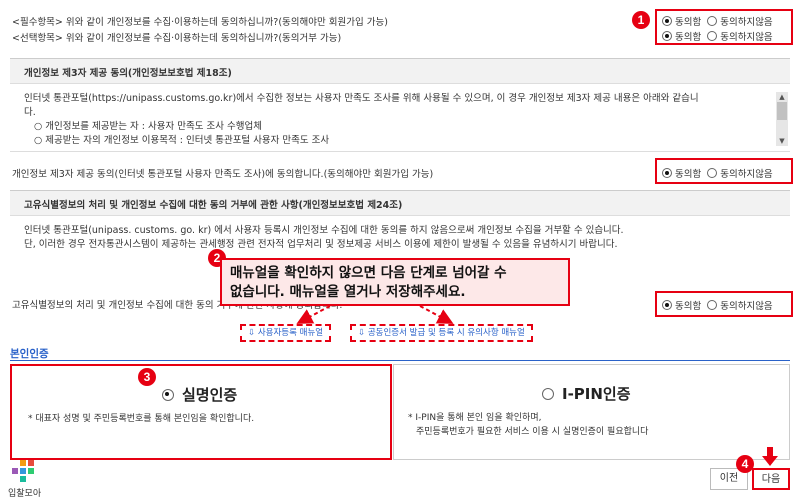 The height and width of the screenshot is (502, 800). What do you see at coordinates (210, 395) in the screenshot?
I see `realname-title: 실명인증` at bounding box center [210, 395].